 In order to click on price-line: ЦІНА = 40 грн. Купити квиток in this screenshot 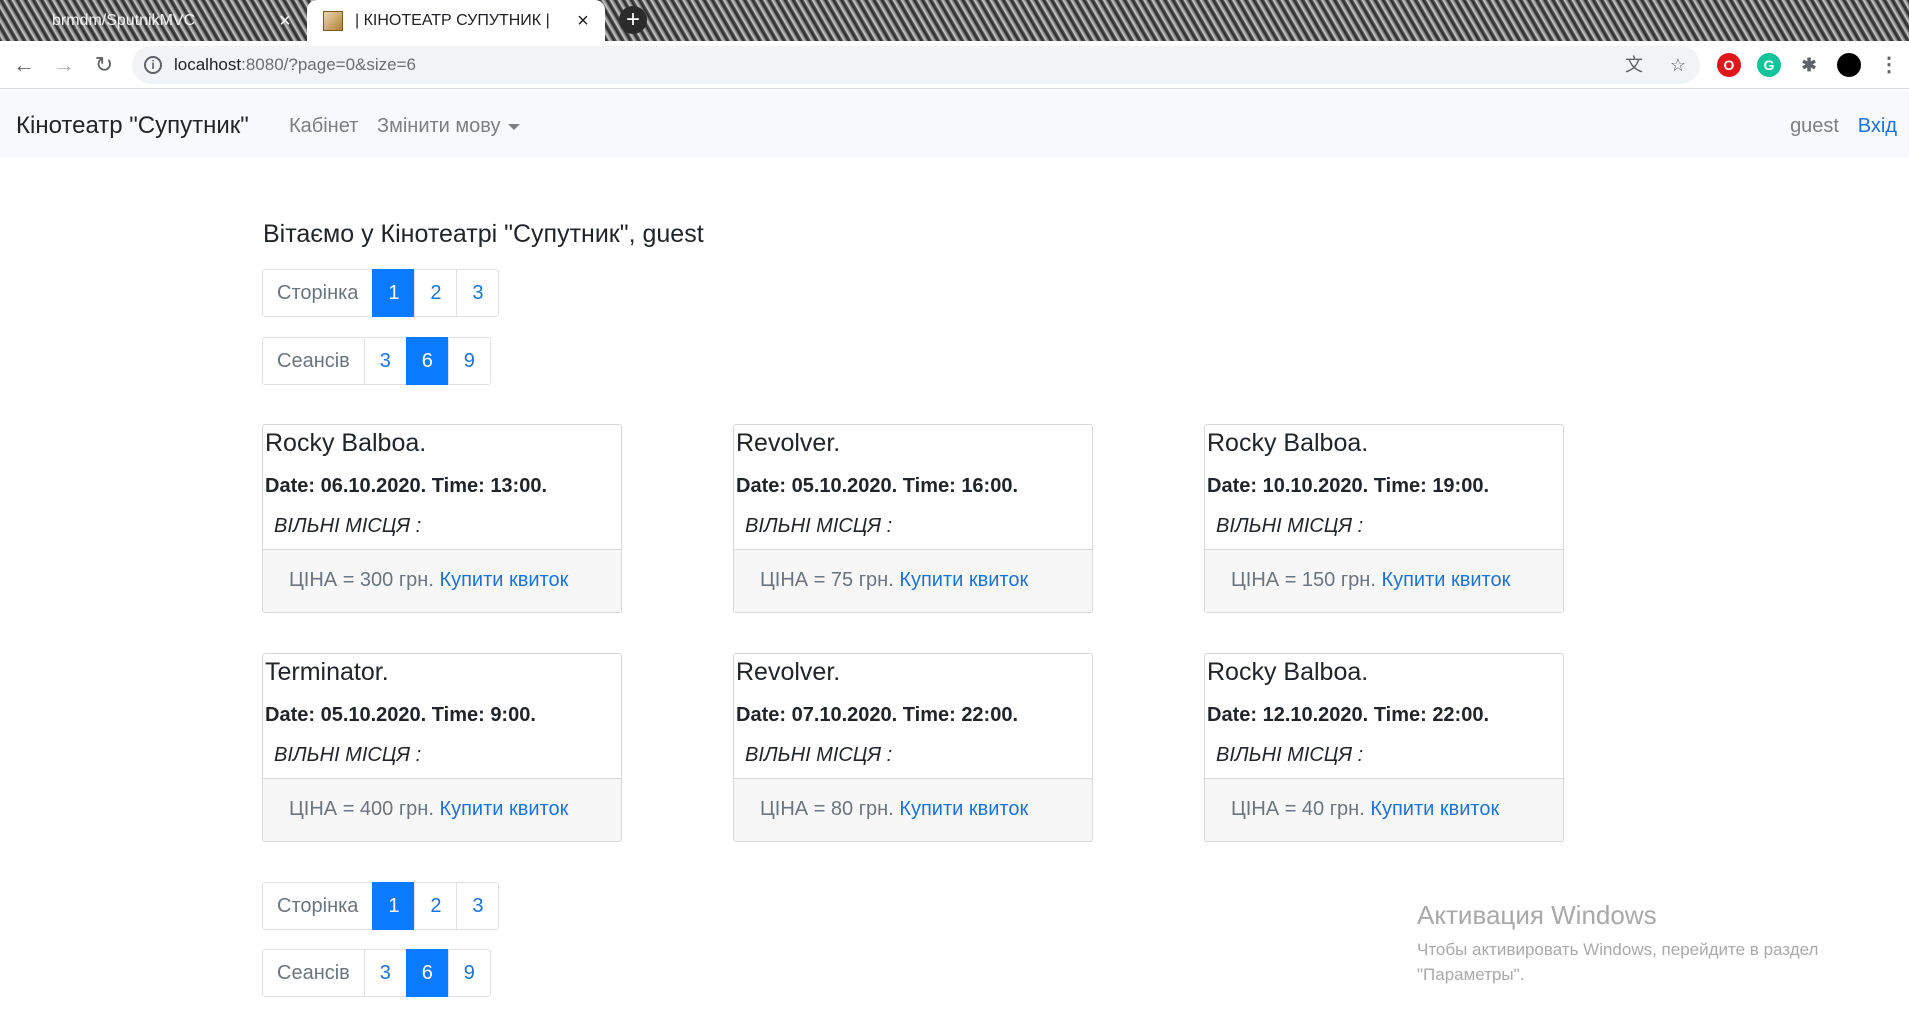, I will do `click(1365, 809)`.